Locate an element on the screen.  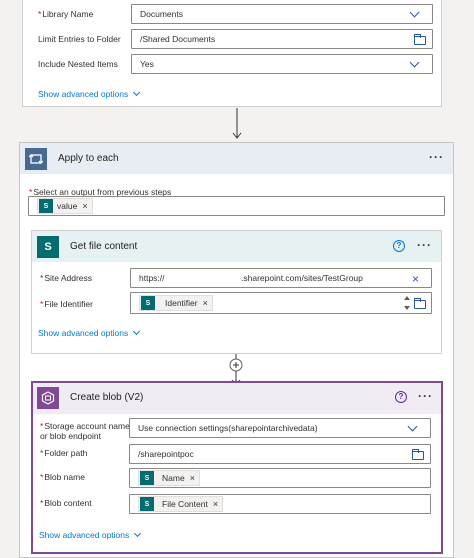
name-token: S Name × is located at coordinates (169, 478).